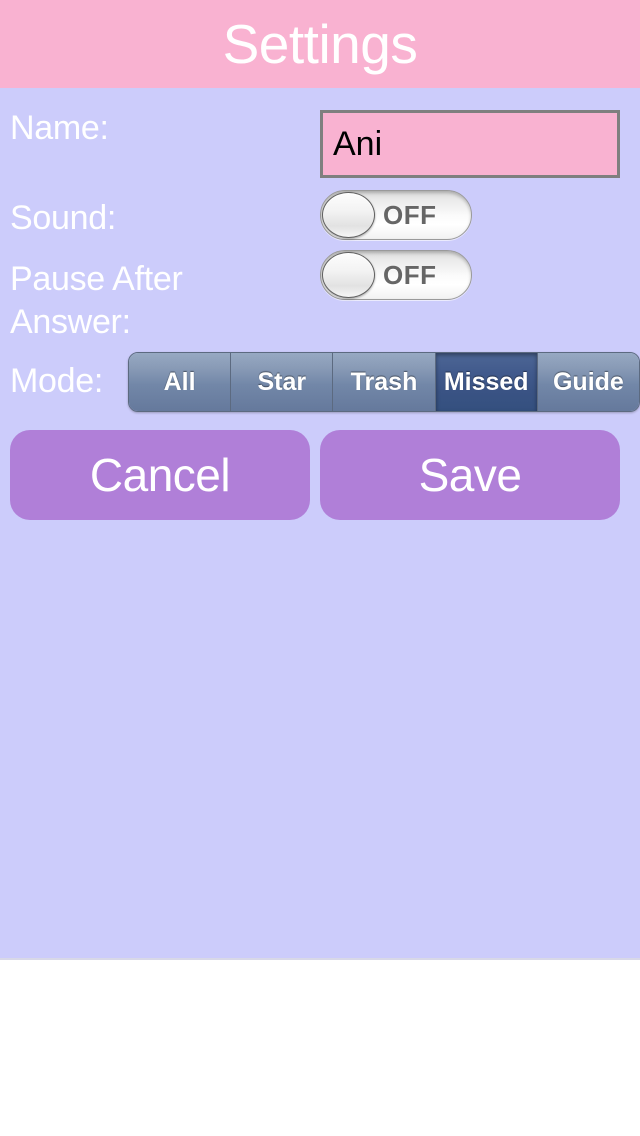 This screenshot has width=640, height=1136. What do you see at coordinates (470, 144) in the screenshot?
I see `name-input: Ani` at bounding box center [470, 144].